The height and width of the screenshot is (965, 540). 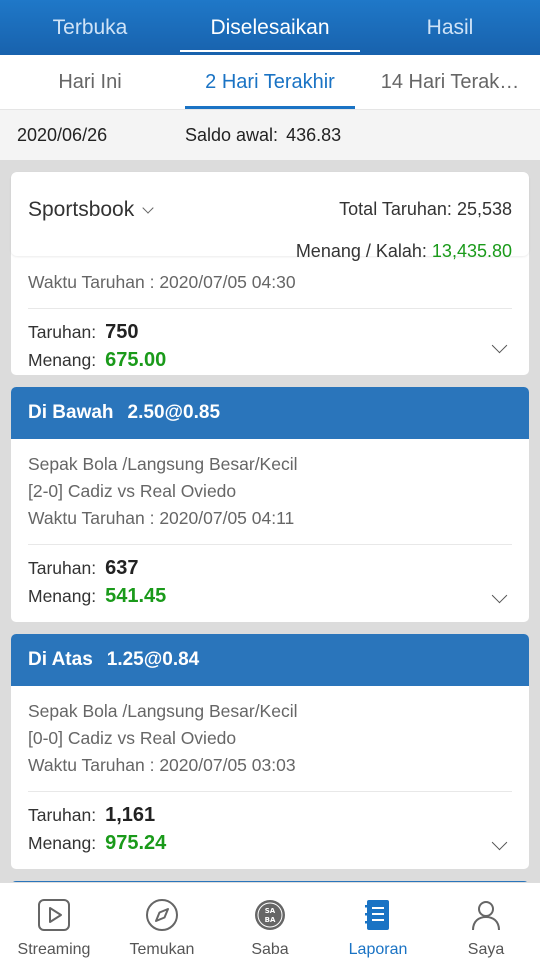 I want to click on balance-value: 436.83, so click(x=314, y=134).